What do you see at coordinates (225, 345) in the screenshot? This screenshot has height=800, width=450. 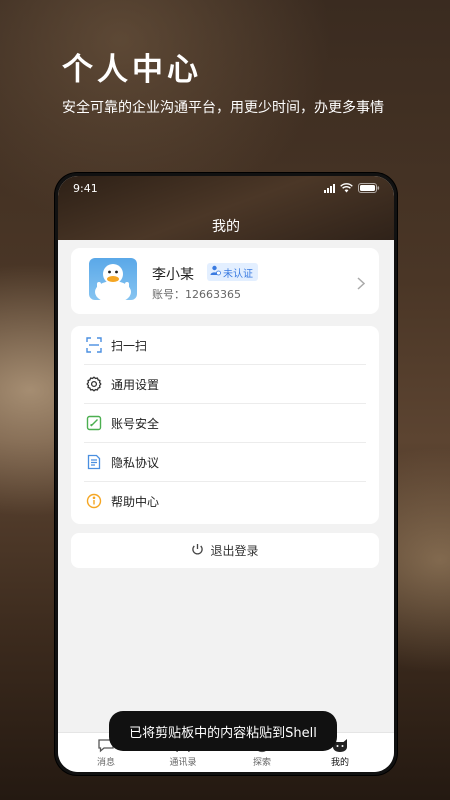 I see `menu-item-scan: 扫一扫` at bounding box center [225, 345].